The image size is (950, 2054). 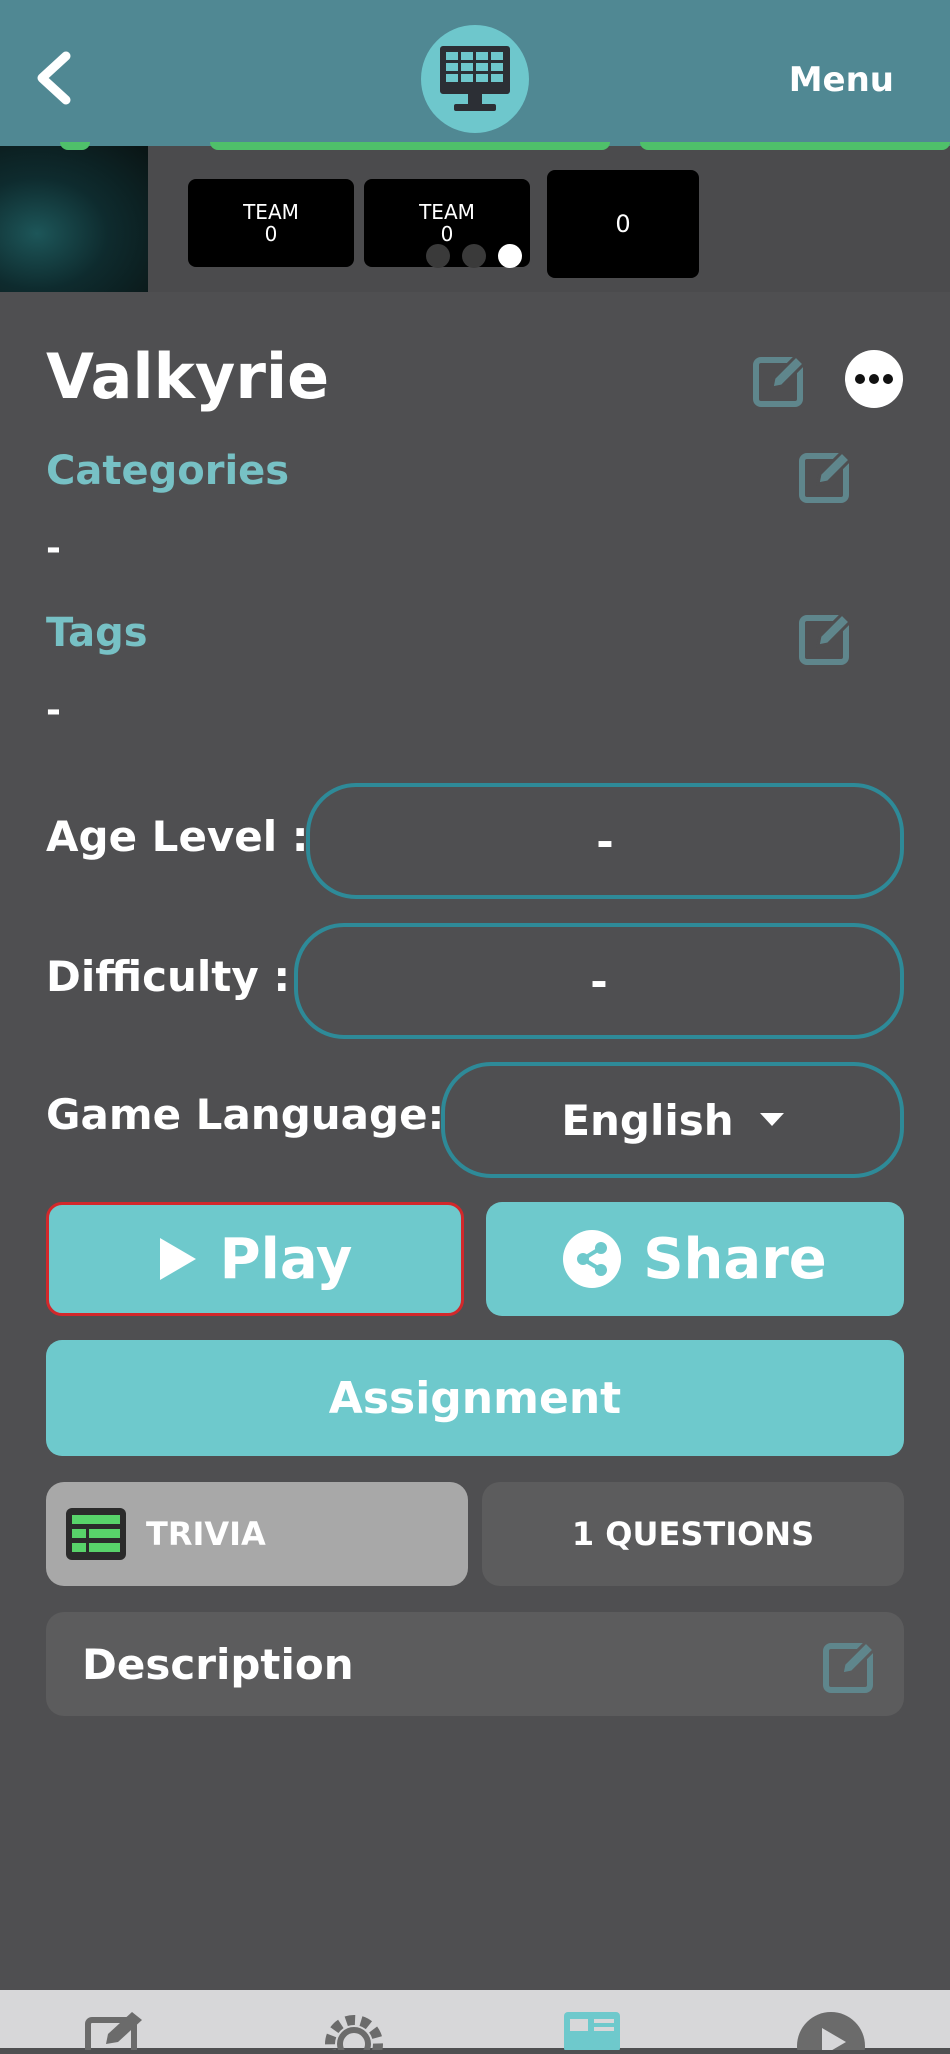 I want to click on more-horizontal-icon, so click(x=874, y=379).